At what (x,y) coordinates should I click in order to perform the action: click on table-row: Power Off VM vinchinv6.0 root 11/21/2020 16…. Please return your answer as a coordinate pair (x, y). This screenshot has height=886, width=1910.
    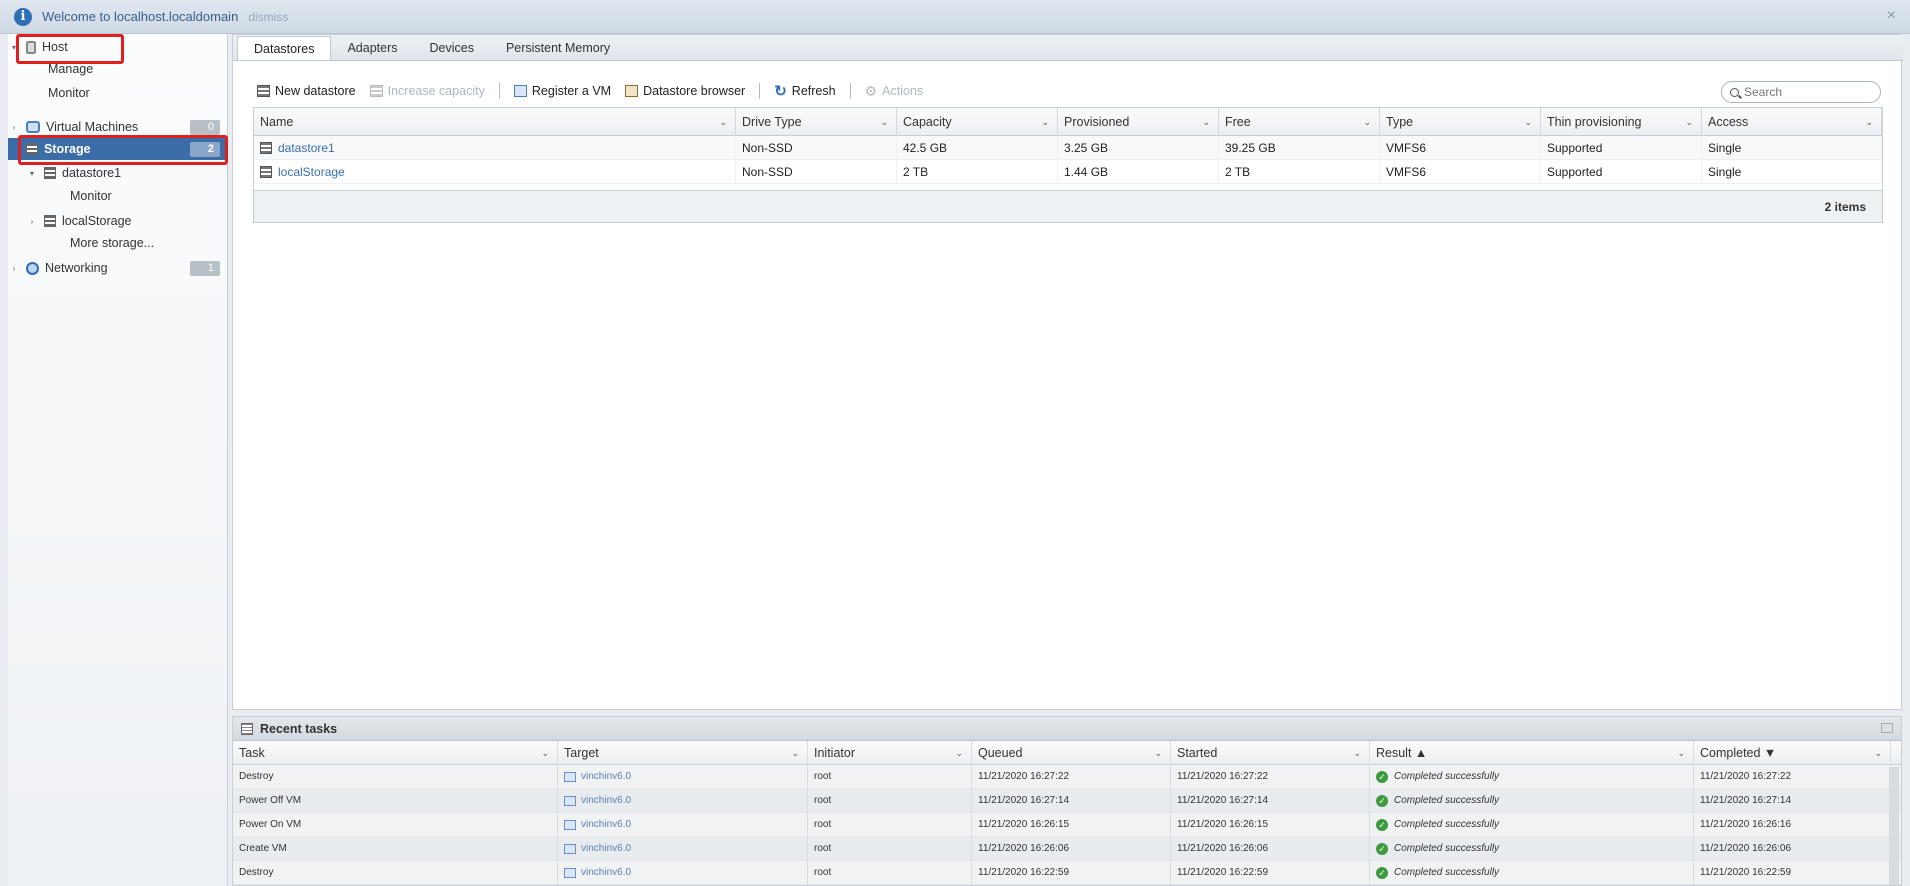
    Looking at the image, I should click on (1067, 801).